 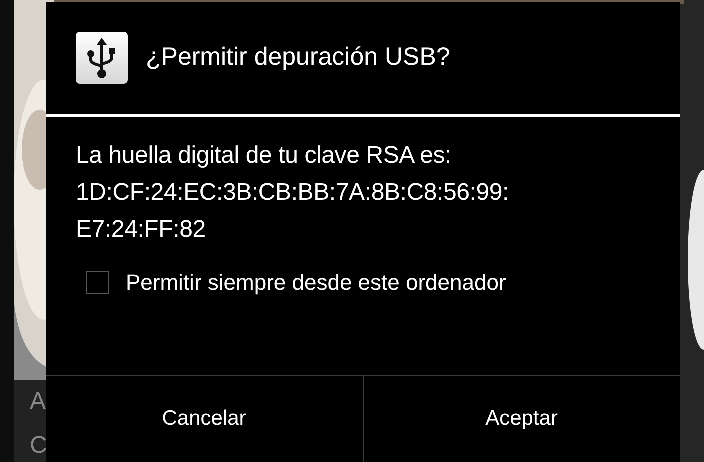 I want to click on checkbox, so click(x=97, y=282).